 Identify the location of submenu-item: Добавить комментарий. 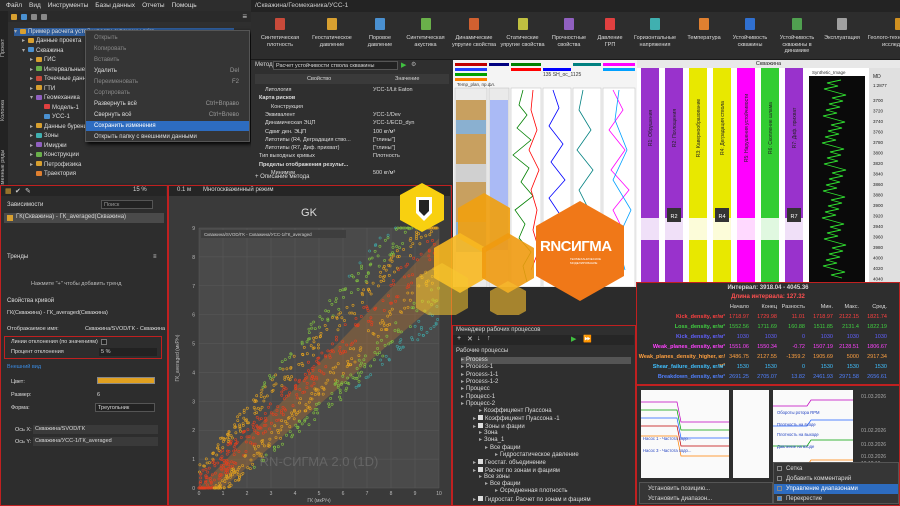
(836, 479).